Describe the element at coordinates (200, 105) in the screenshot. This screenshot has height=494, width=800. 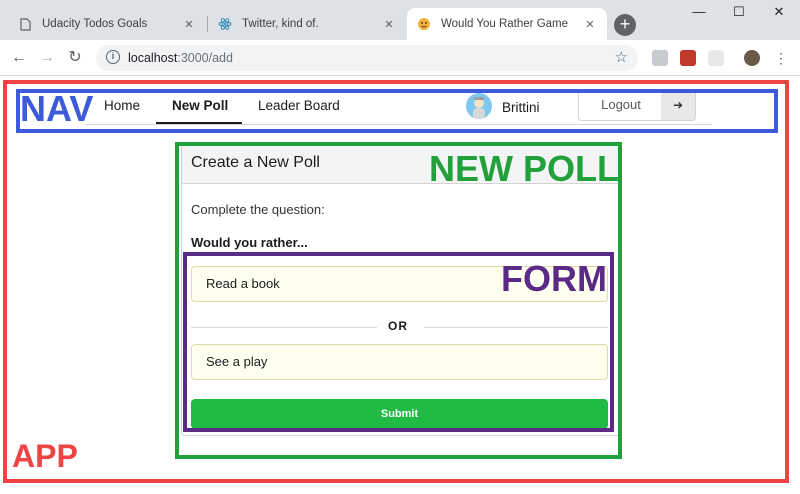
I see `nav-item-new-poll: New Poll` at that location.